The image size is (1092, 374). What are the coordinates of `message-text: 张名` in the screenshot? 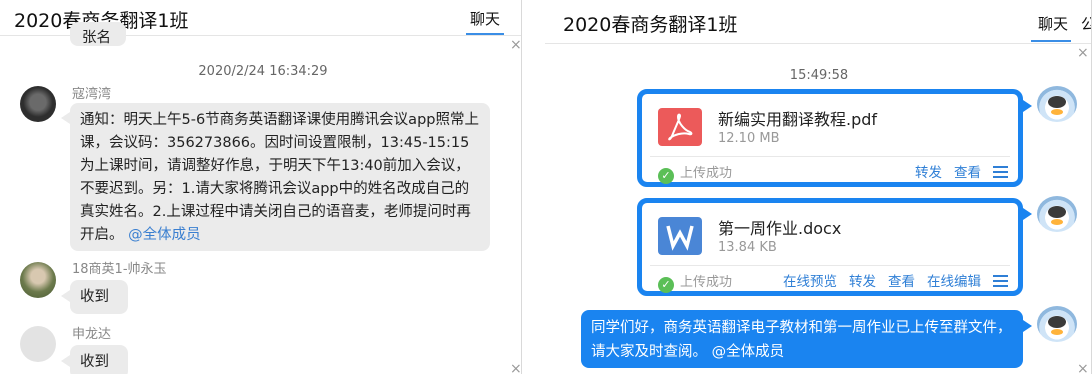 It's located at (96, 38).